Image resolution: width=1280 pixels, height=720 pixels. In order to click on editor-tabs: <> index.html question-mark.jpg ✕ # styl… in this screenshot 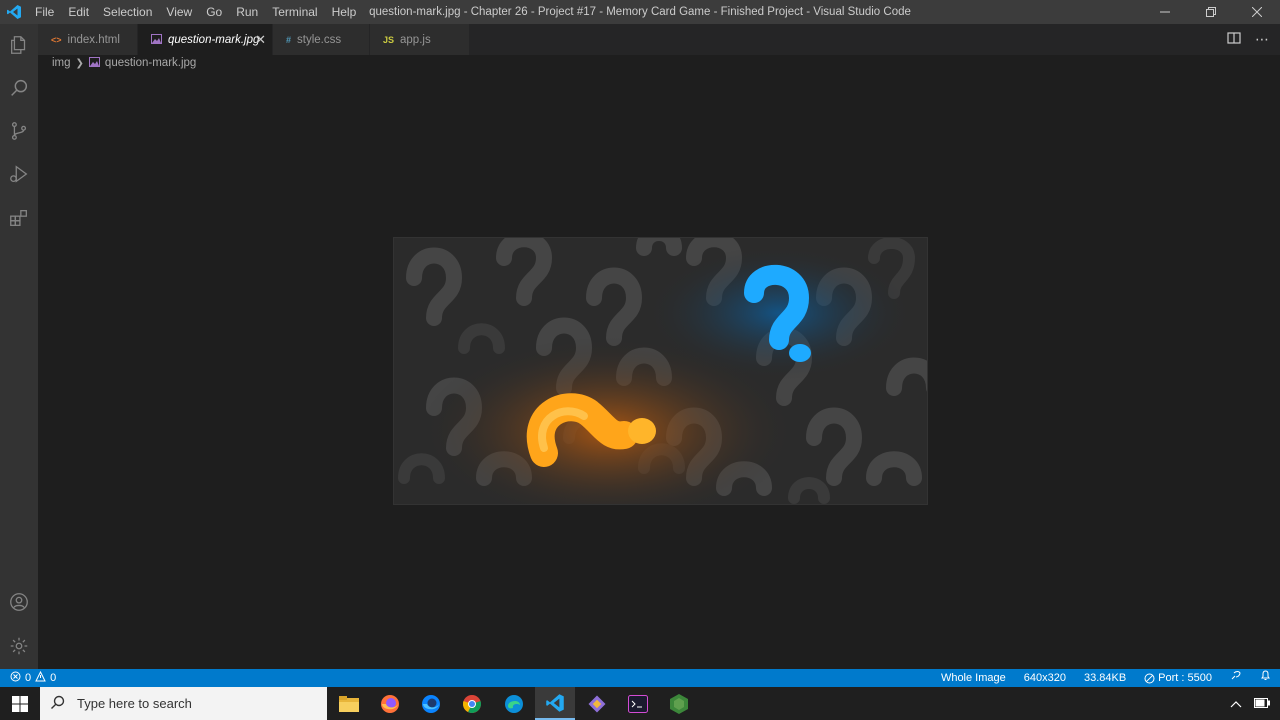, I will do `click(659, 39)`.